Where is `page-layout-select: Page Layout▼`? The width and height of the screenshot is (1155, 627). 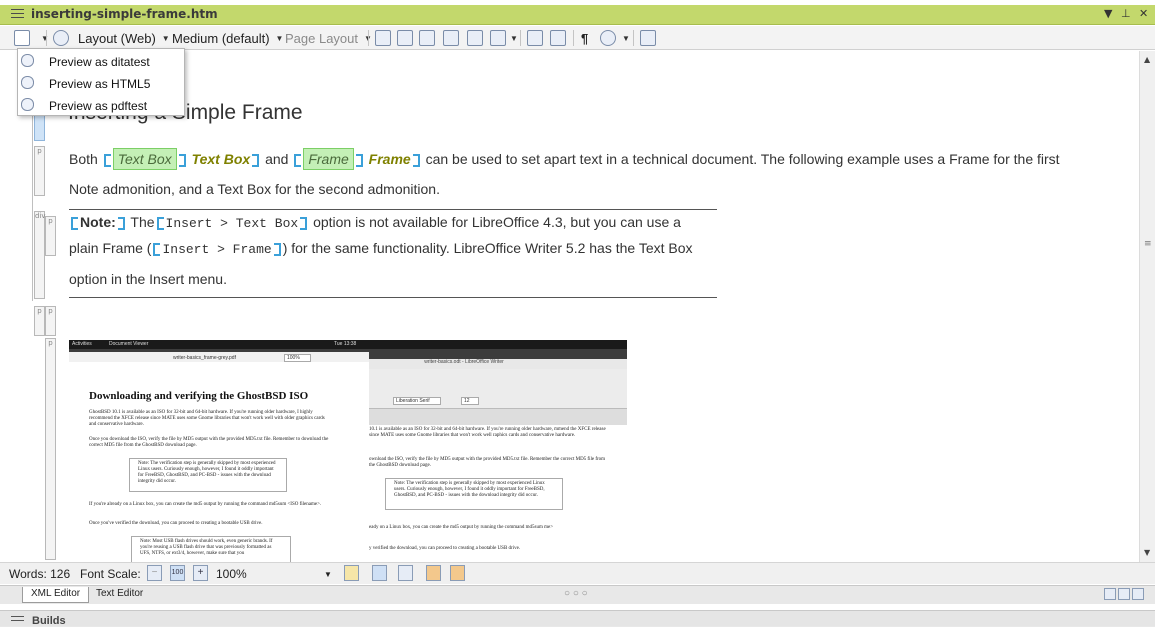 page-layout-select: Page Layout▼ is located at coordinates (328, 38).